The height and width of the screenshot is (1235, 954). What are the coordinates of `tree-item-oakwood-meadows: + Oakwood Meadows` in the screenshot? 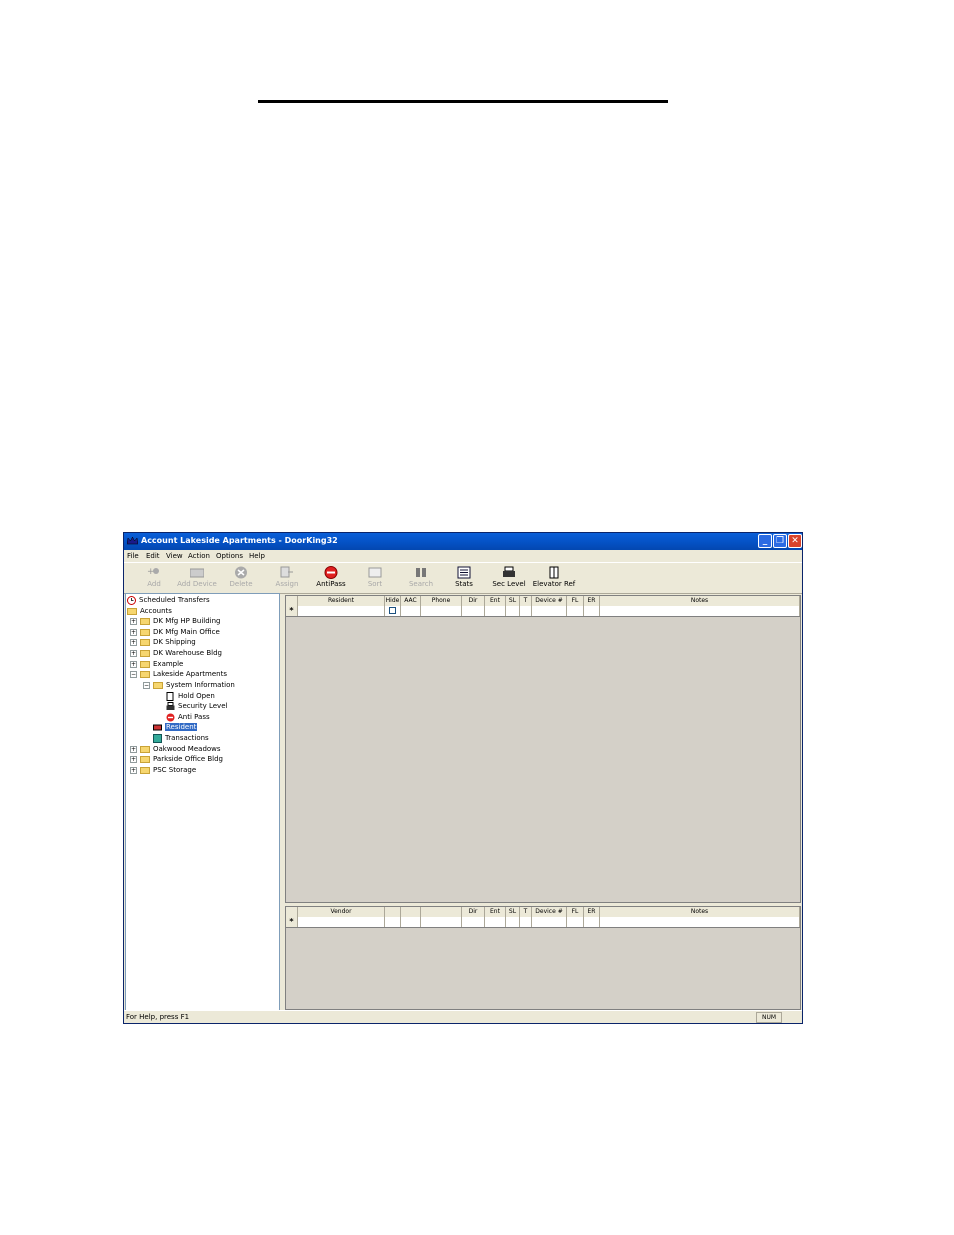 It's located at (175, 749).